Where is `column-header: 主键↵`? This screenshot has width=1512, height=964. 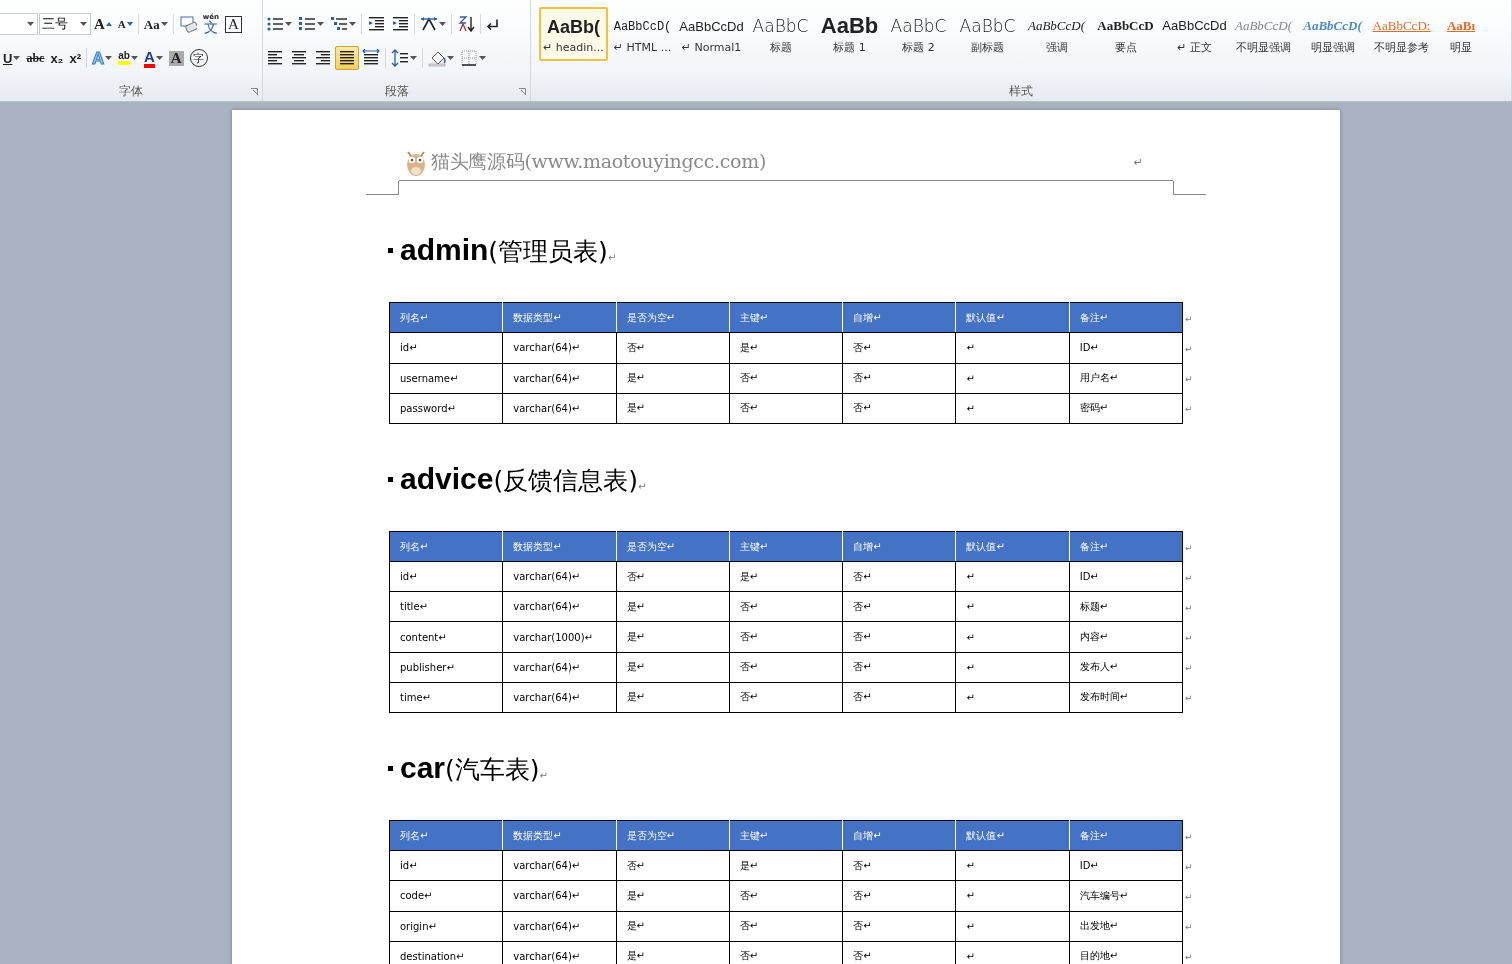 column-header: 主键↵ is located at coordinates (786, 317).